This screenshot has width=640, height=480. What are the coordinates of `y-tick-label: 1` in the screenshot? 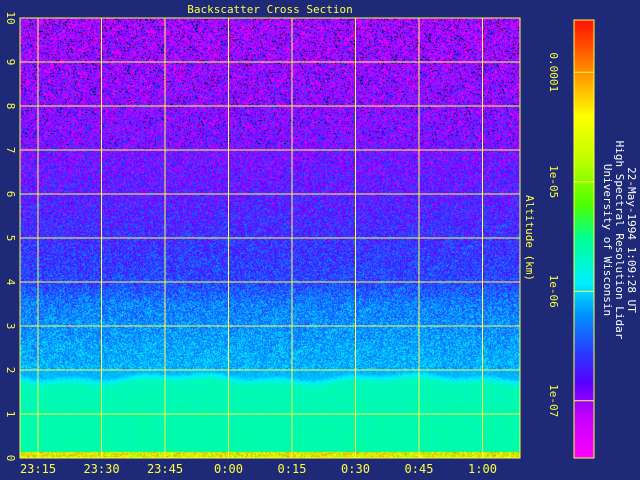 It's located at (10, 414).